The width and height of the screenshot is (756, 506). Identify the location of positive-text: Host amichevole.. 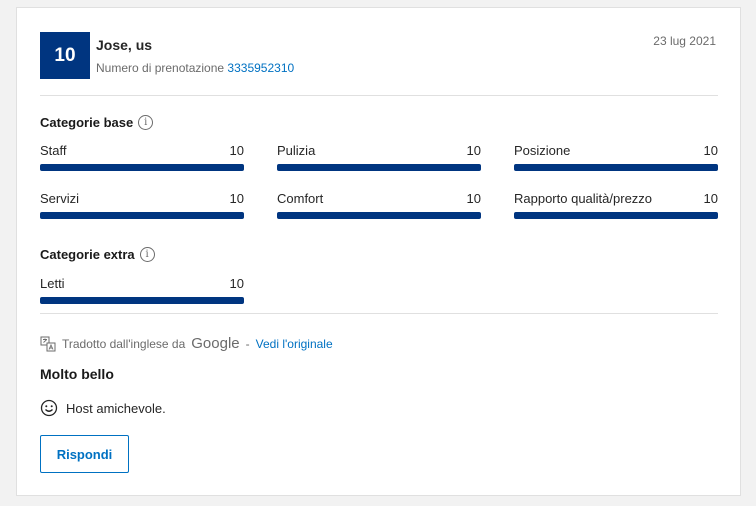
(116, 408).